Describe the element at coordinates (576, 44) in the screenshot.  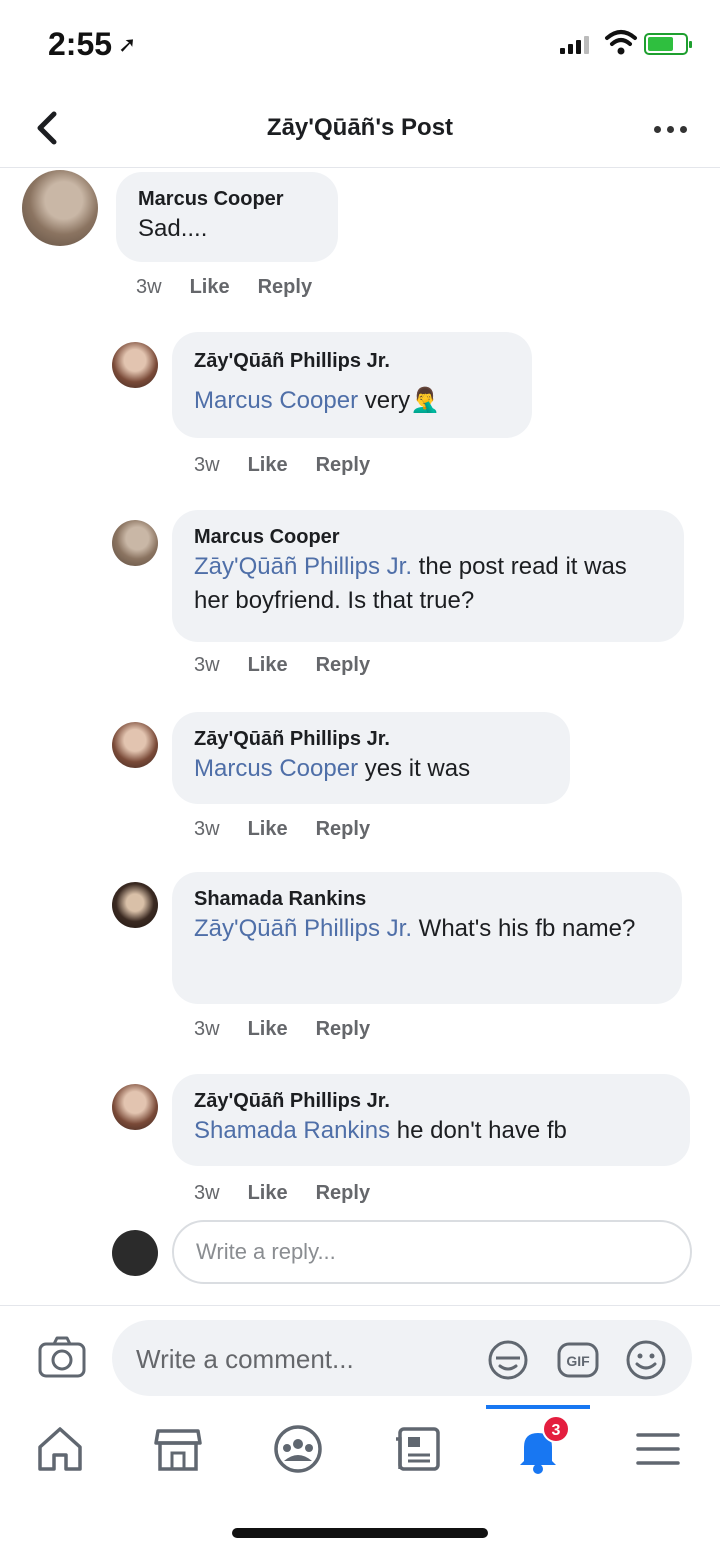
I see `cellular-signal-icon` at that location.